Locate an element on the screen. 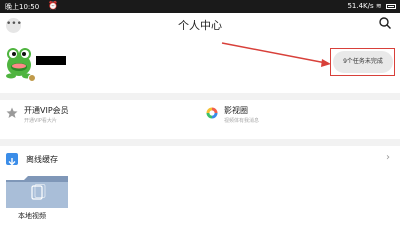 The height and width of the screenshot is (240, 400). services-row: 开通VIP会员 开通VIP看大片 影视圈 视频体有我消息 is located at coordinates (200, 116).